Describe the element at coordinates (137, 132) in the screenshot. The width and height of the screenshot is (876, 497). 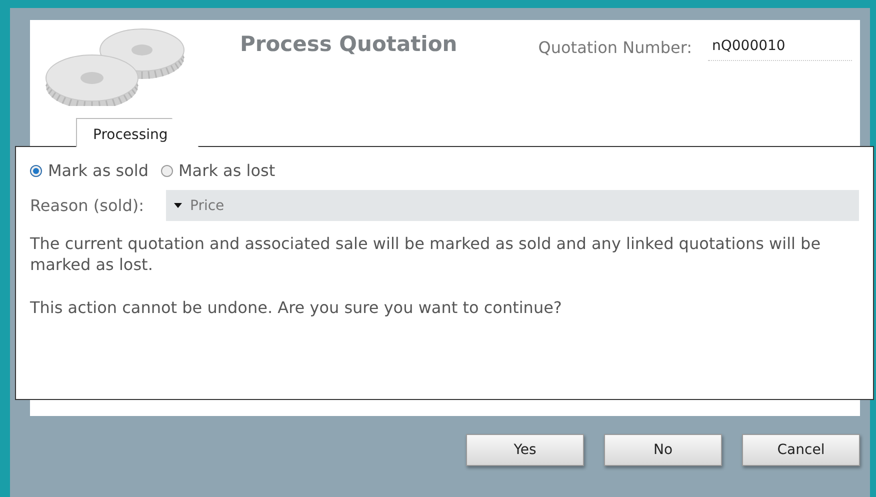
I see `processing-tab: Processing` at that location.